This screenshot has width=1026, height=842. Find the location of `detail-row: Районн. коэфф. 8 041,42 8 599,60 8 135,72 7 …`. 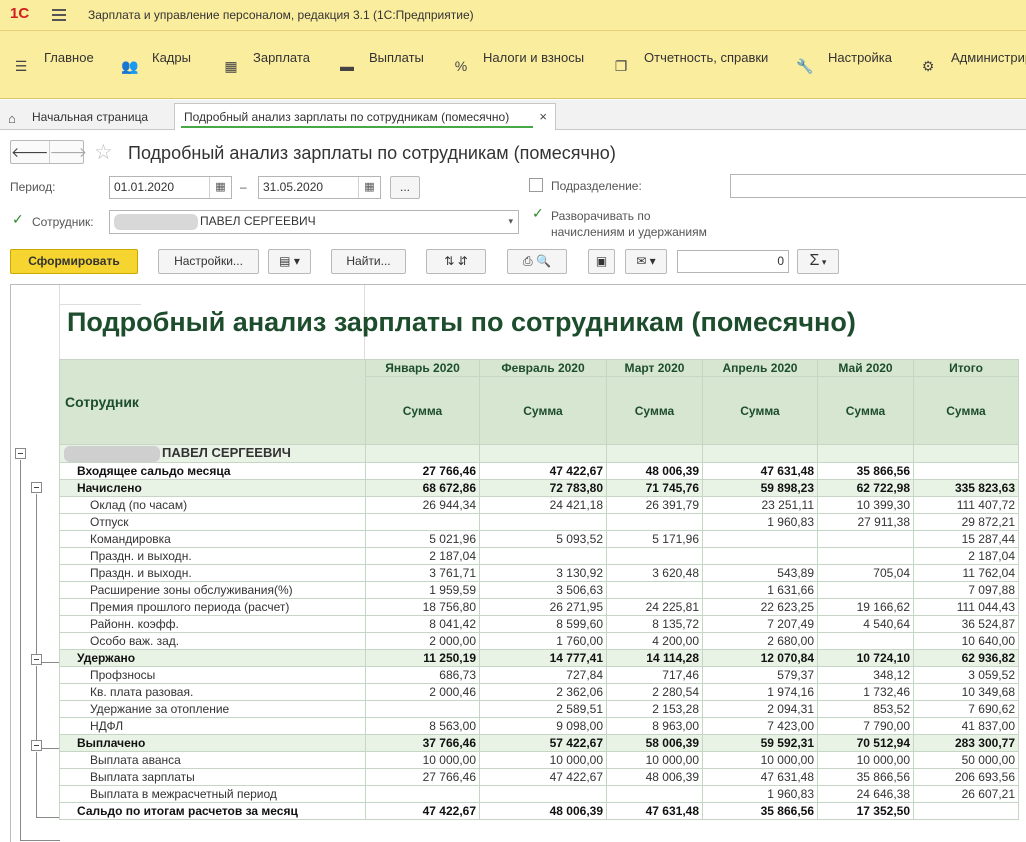

detail-row: Районн. коэфф. 8 041,42 8 599,60 8 135,72 7 … is located at coordinates (539, 623).